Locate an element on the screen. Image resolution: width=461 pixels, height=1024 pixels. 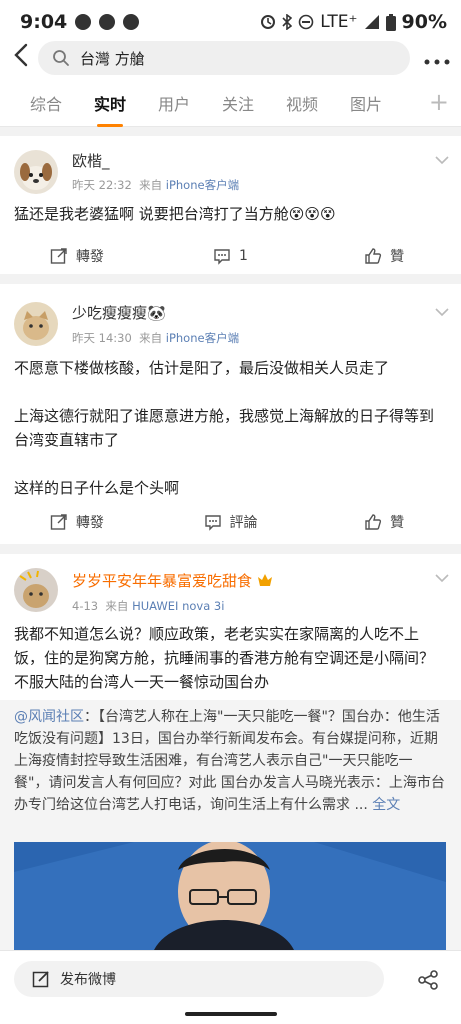
comment-button: 評論 is located at coordinates (231, 522).